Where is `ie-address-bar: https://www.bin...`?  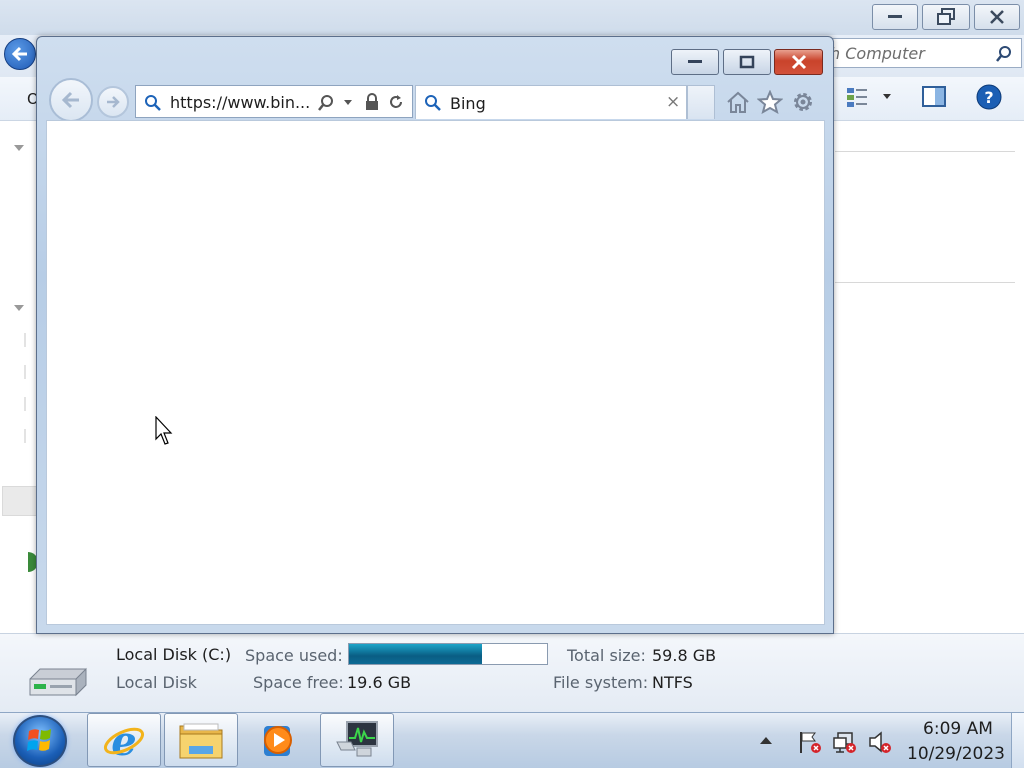
ie-address-bar: https://www.bin... is located at coordinates (274, 101).